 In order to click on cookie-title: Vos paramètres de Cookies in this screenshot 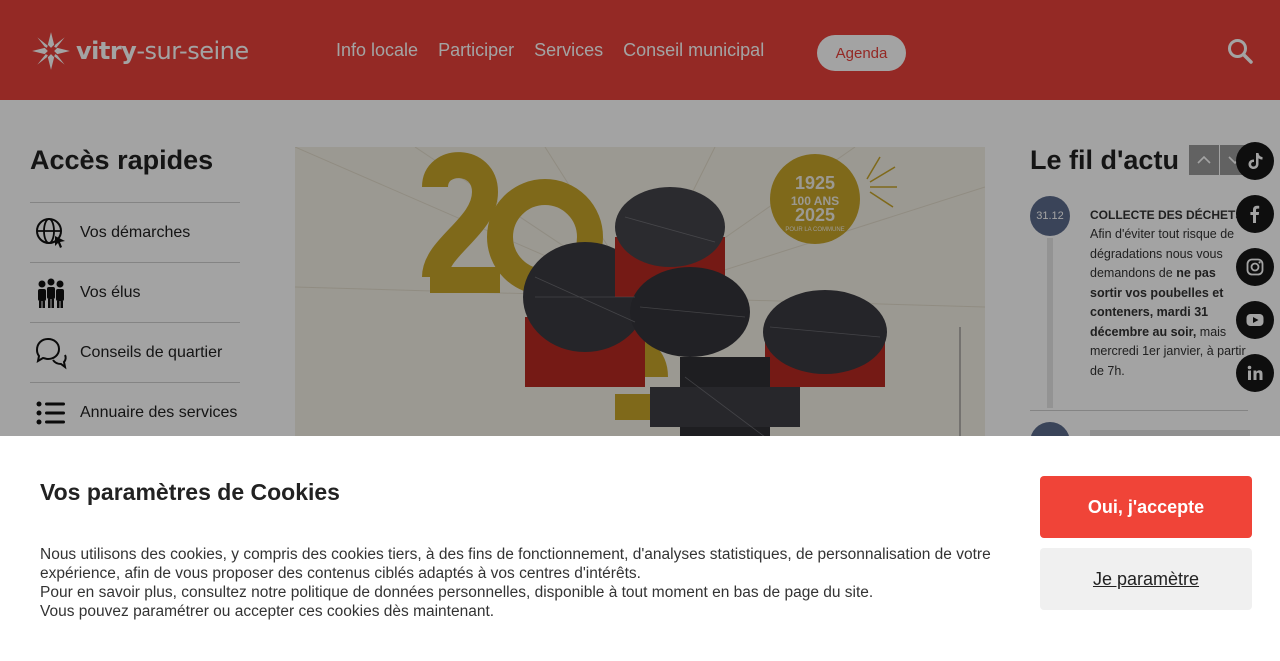, I will do `click(190, 492)`.